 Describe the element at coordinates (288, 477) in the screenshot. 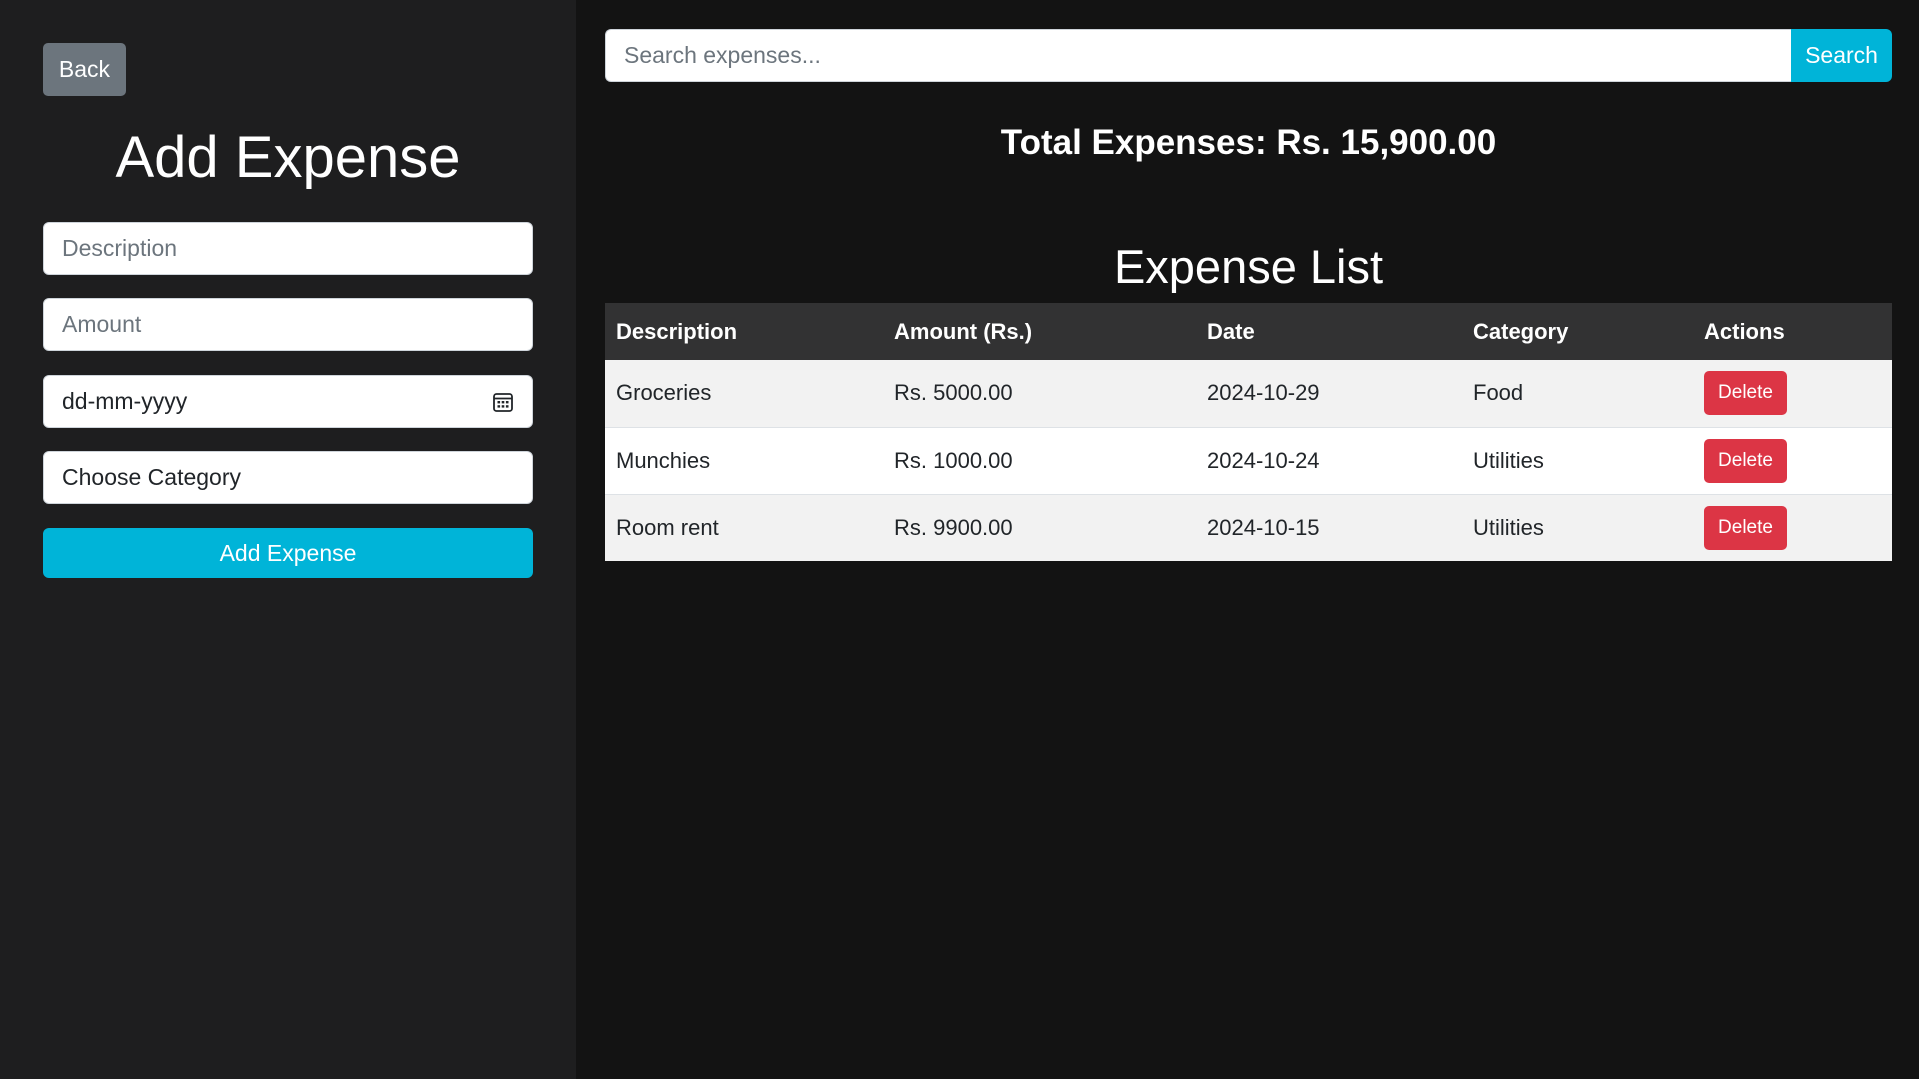

I see `category-select: Choose Category` at that location.